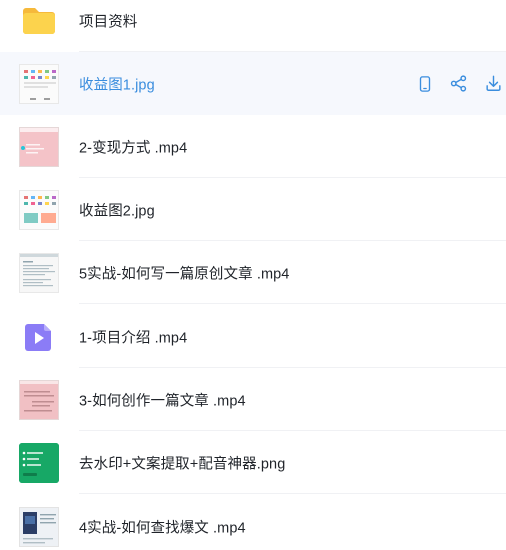 The width and height of the screenshot is (506, 550). I want to click on file-row: 1-项目介绍 .mp4, so click(253, 336).